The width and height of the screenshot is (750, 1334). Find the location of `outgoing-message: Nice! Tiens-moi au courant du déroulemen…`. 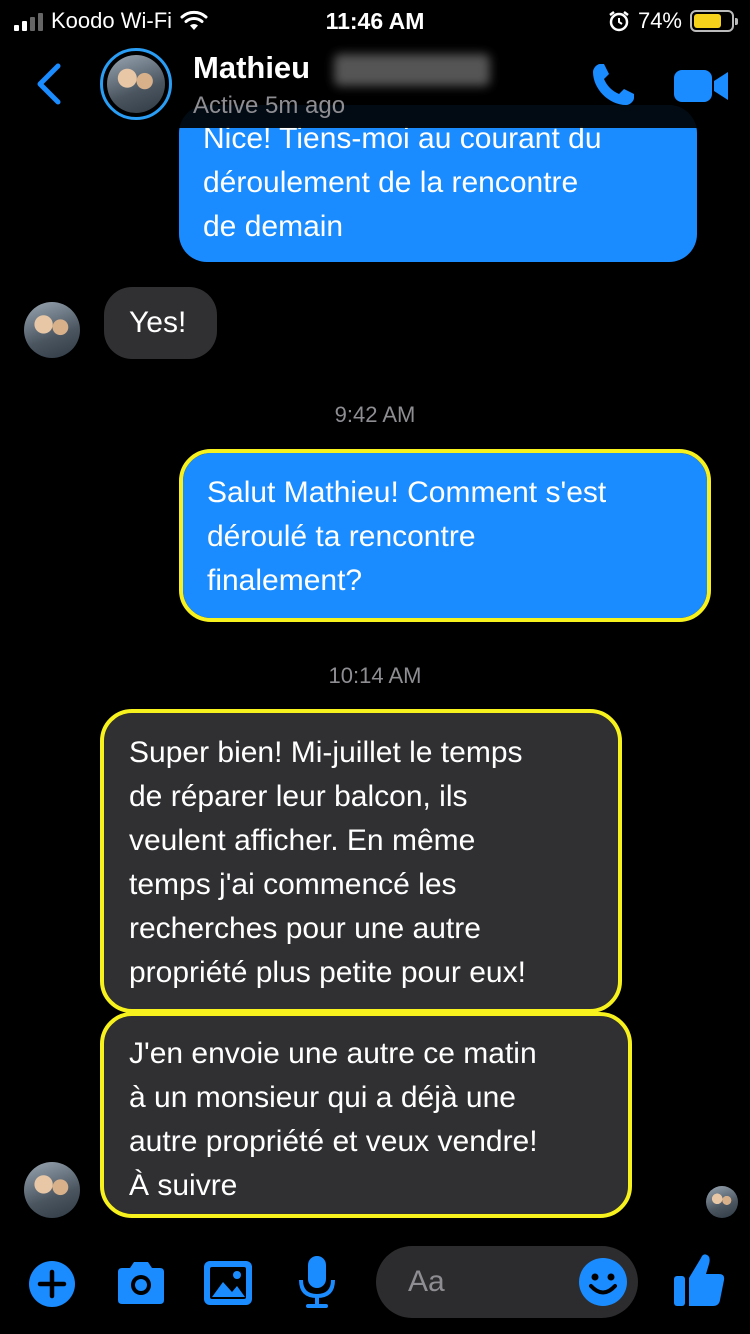

outgoing-message: Nice! Tiens-moi au courant du déroulemen… is located at coordinates (438, 183).